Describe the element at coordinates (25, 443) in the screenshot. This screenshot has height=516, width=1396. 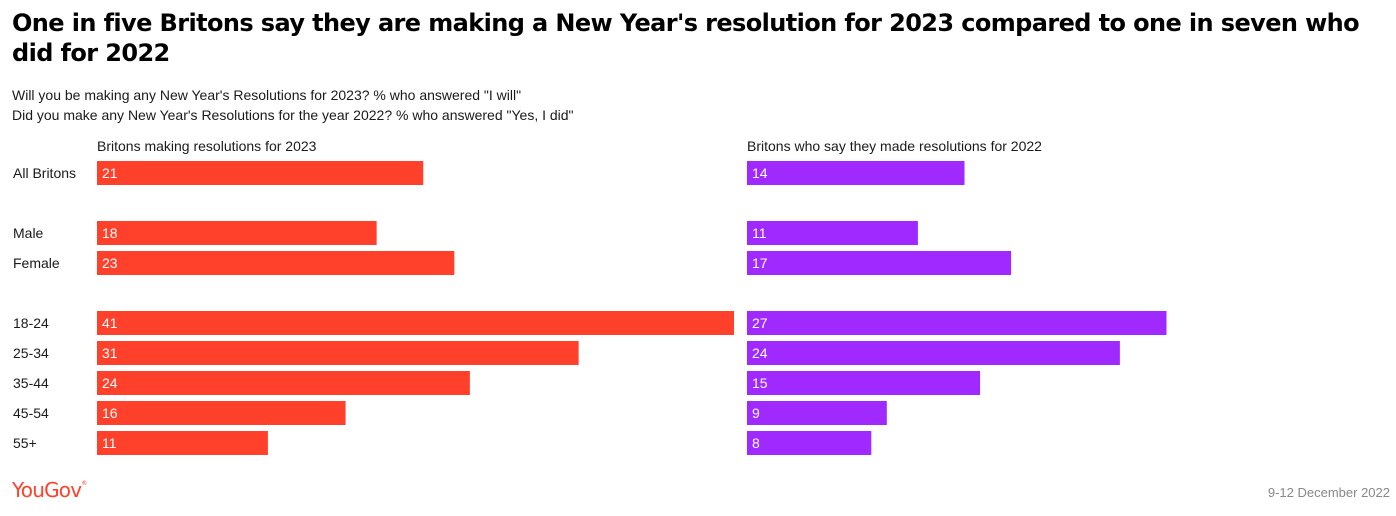
I see `category-label-55: 55+` at that location.